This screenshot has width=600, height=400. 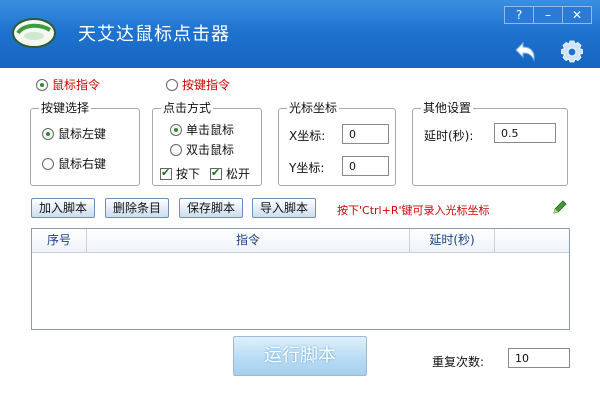 What do you see at coordinates (65, 108) in the screenshot?
I see `button-select-title: 按键选择` at bounding box center [65, 108].